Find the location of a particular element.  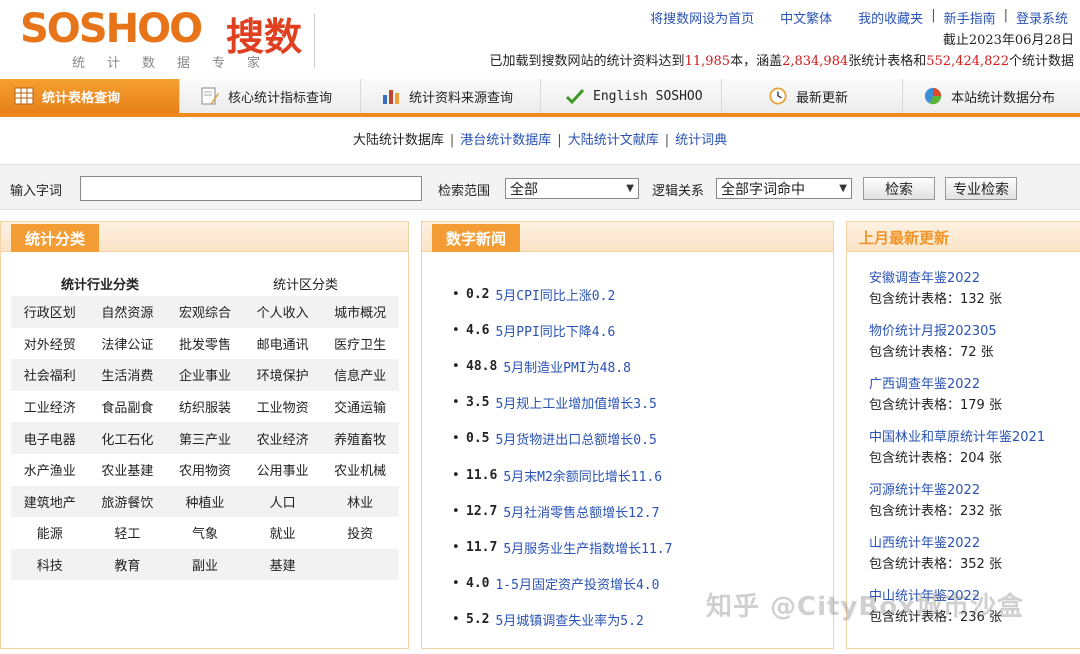

news-link: 5月PPI同比下降4.6 is located at coordinates (555, 330).